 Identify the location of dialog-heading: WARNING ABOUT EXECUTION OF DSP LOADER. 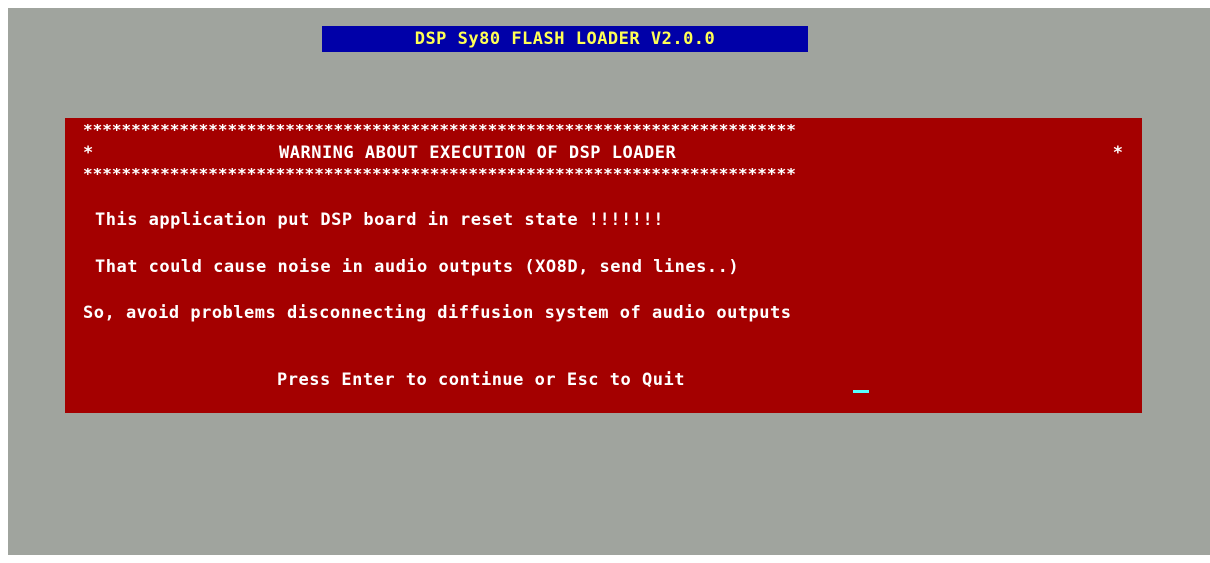
(478, 153).